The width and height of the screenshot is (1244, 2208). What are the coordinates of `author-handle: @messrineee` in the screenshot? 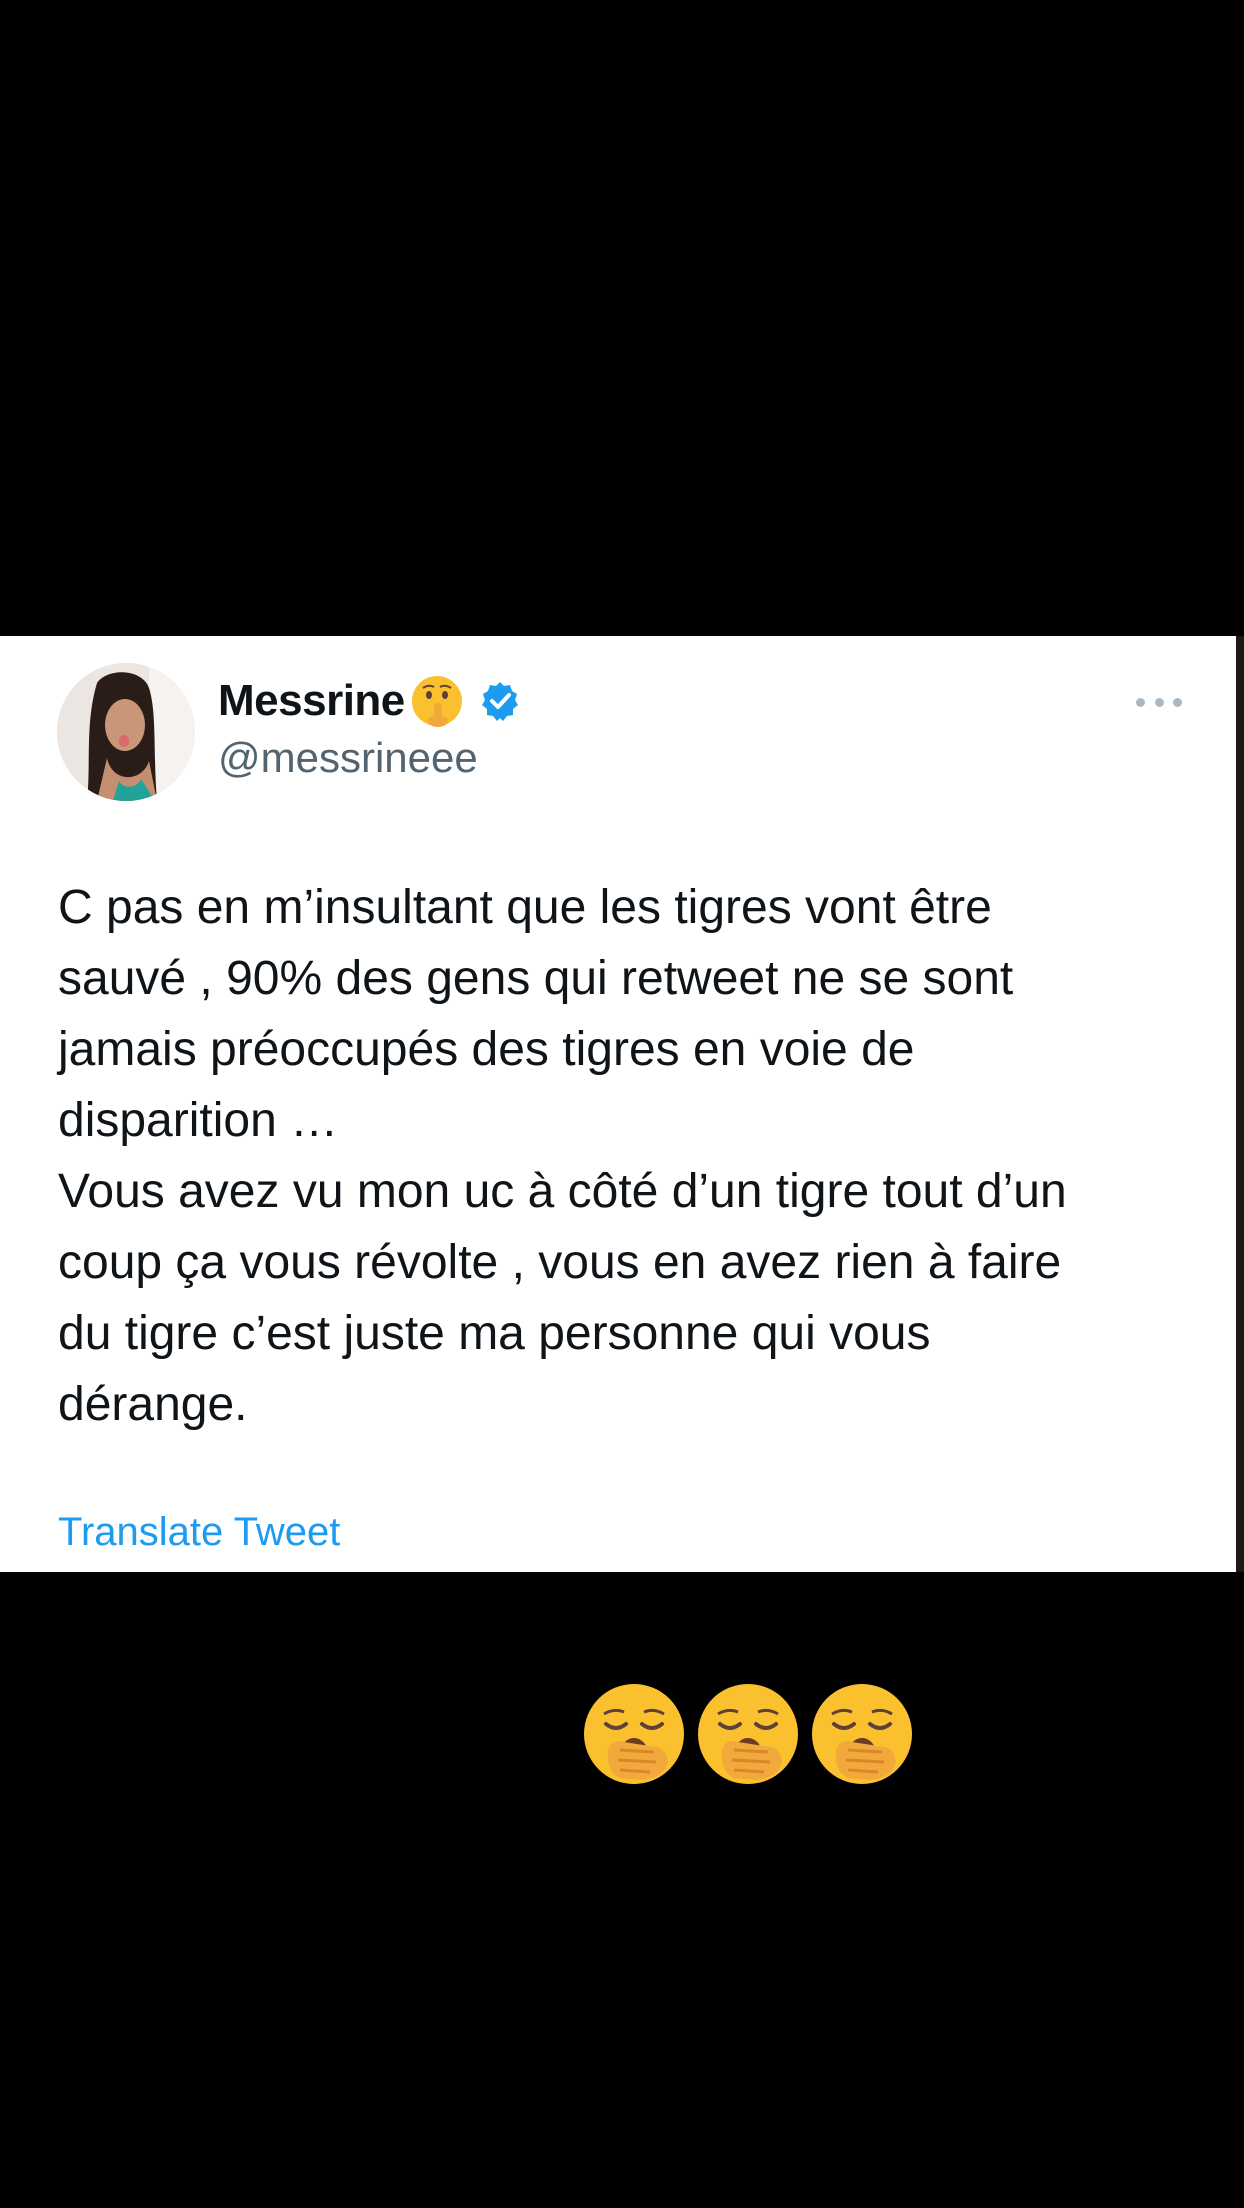 It's located at (348, 758).